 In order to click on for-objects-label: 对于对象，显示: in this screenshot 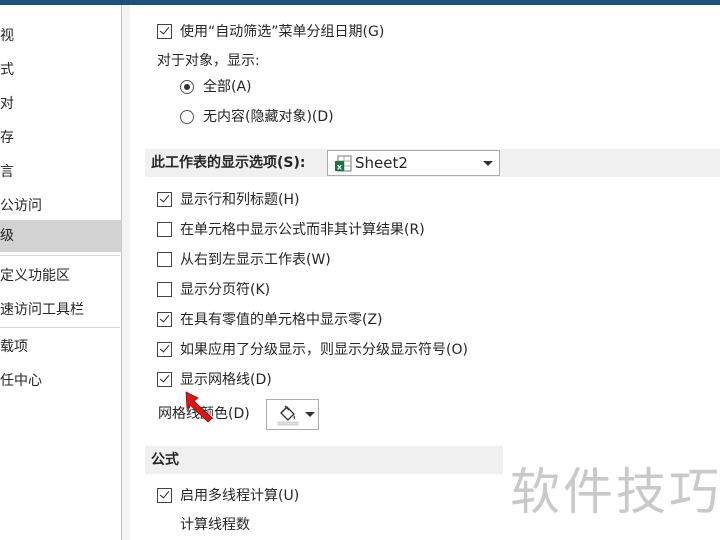, I will do `click(208, 61)`.